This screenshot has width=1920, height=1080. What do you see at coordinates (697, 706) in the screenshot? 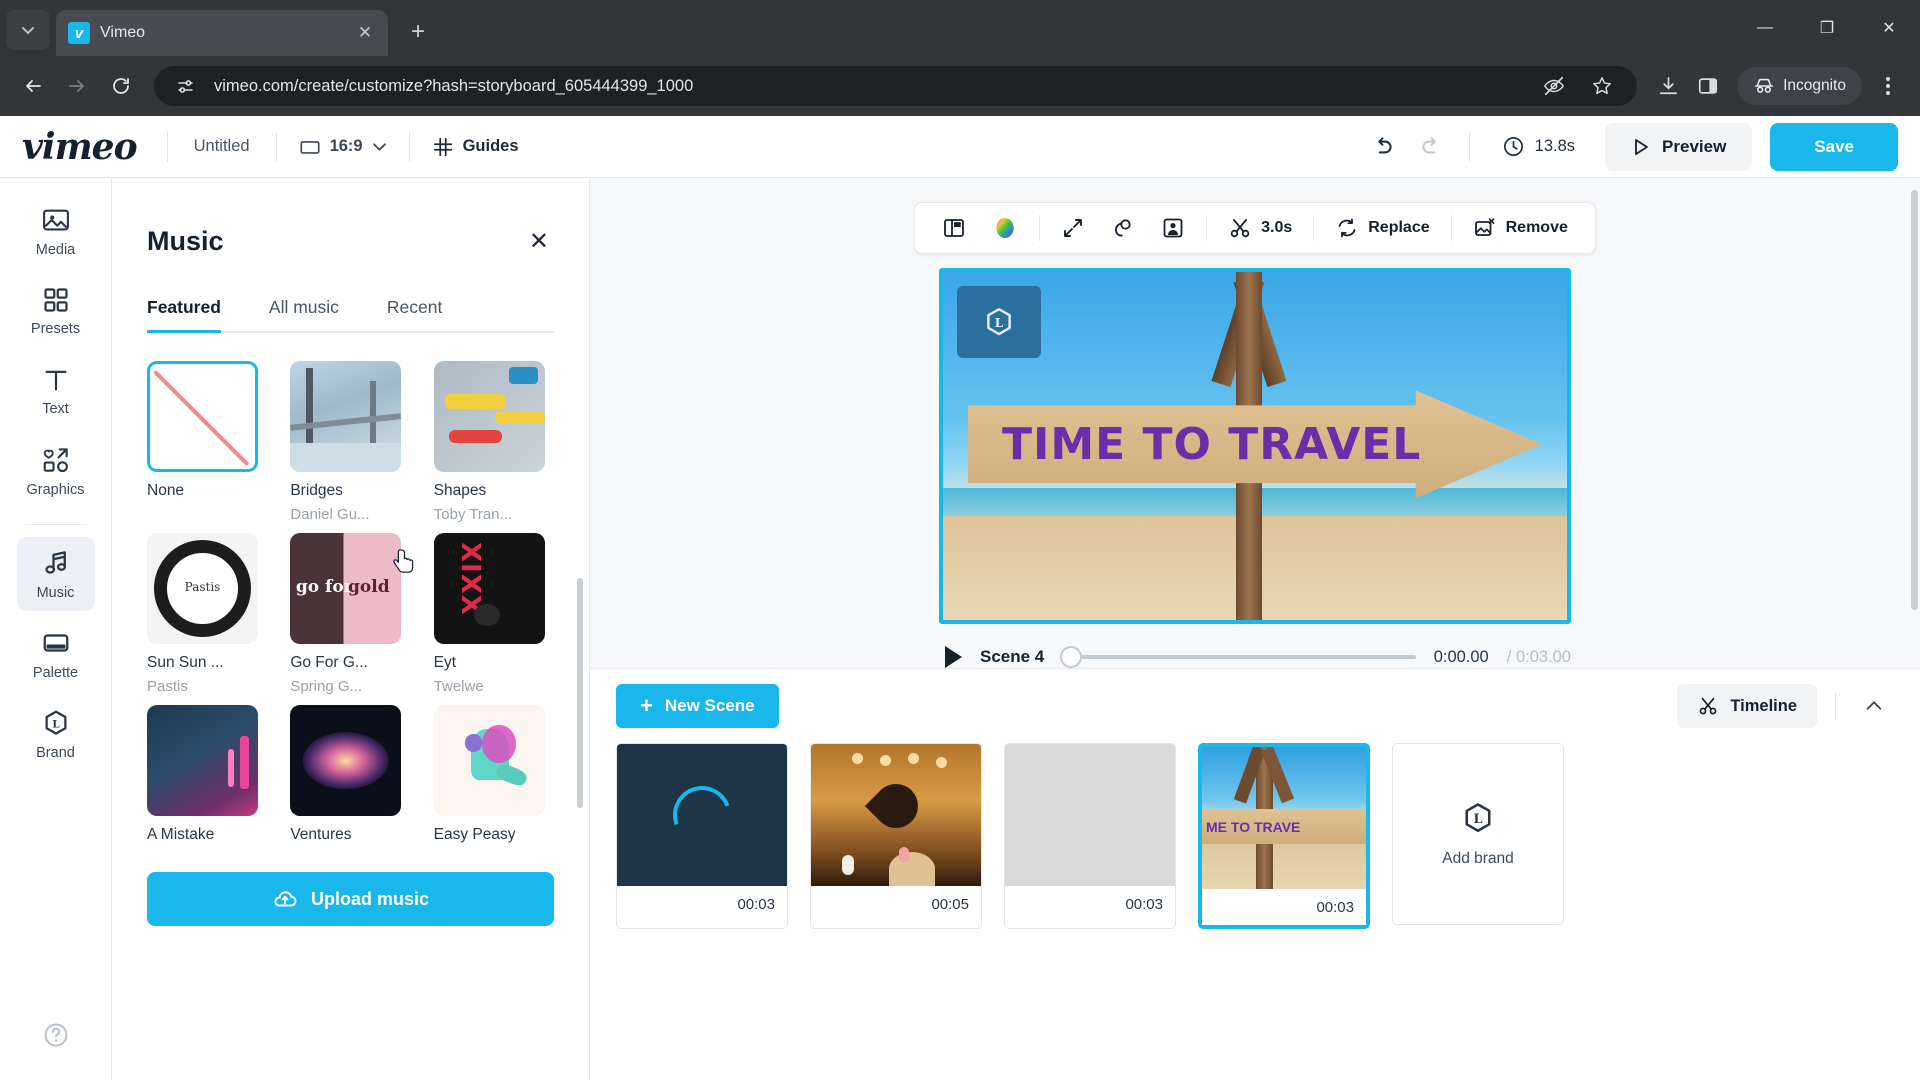
I see `new-scene-button: + New Scene` at bounding box center [697, 706].